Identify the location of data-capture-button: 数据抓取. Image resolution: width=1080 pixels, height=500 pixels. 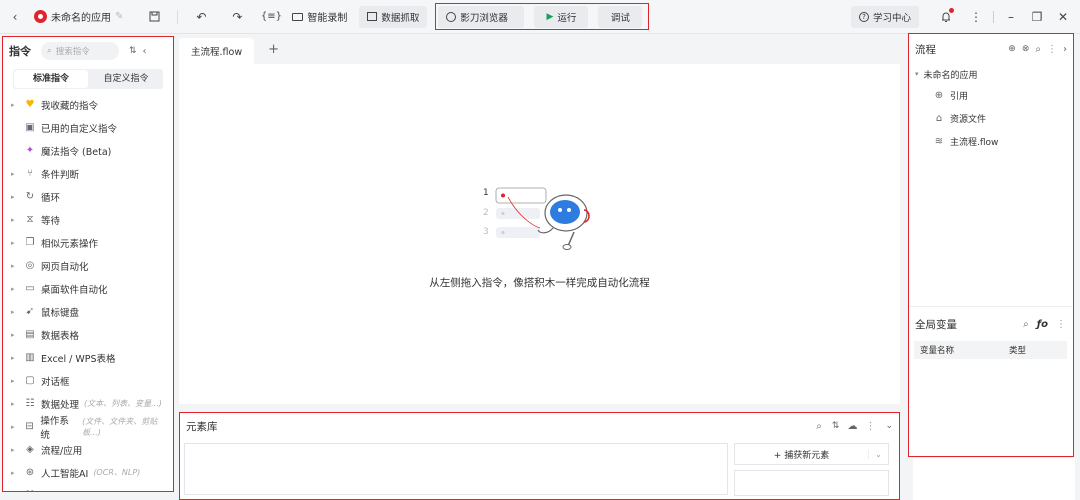
(393, 16).